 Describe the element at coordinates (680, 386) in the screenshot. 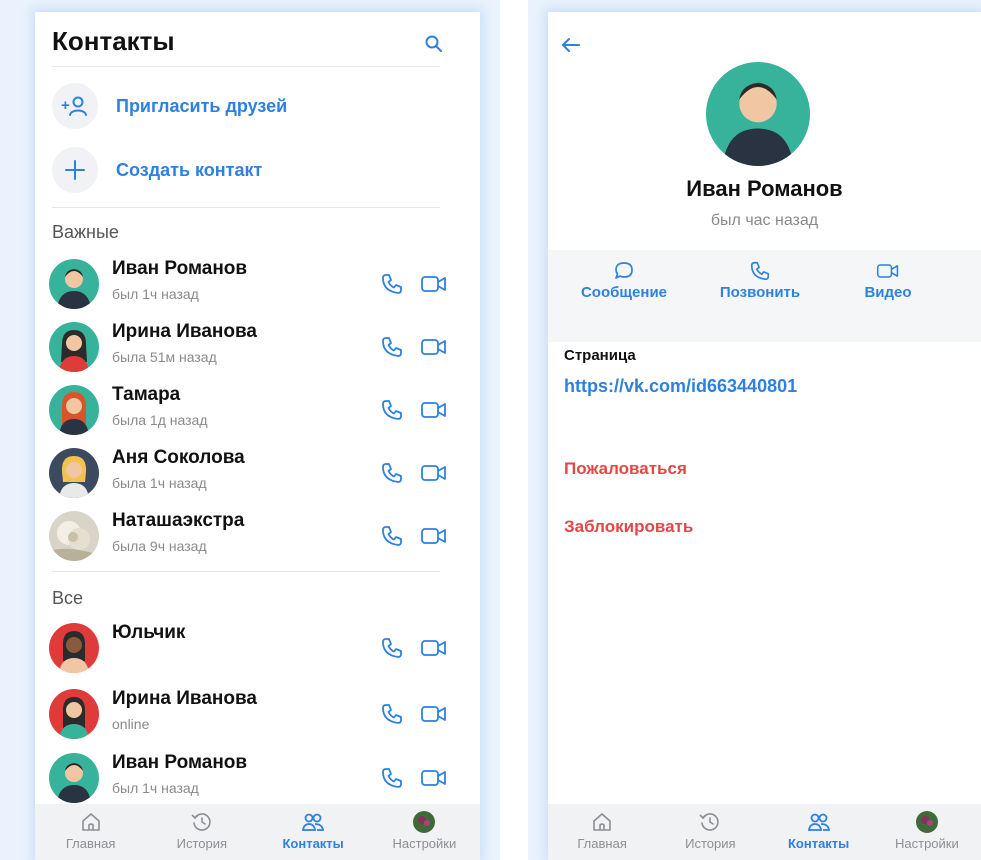

I see `page-link: https://vk.com/id663440801` at that location.